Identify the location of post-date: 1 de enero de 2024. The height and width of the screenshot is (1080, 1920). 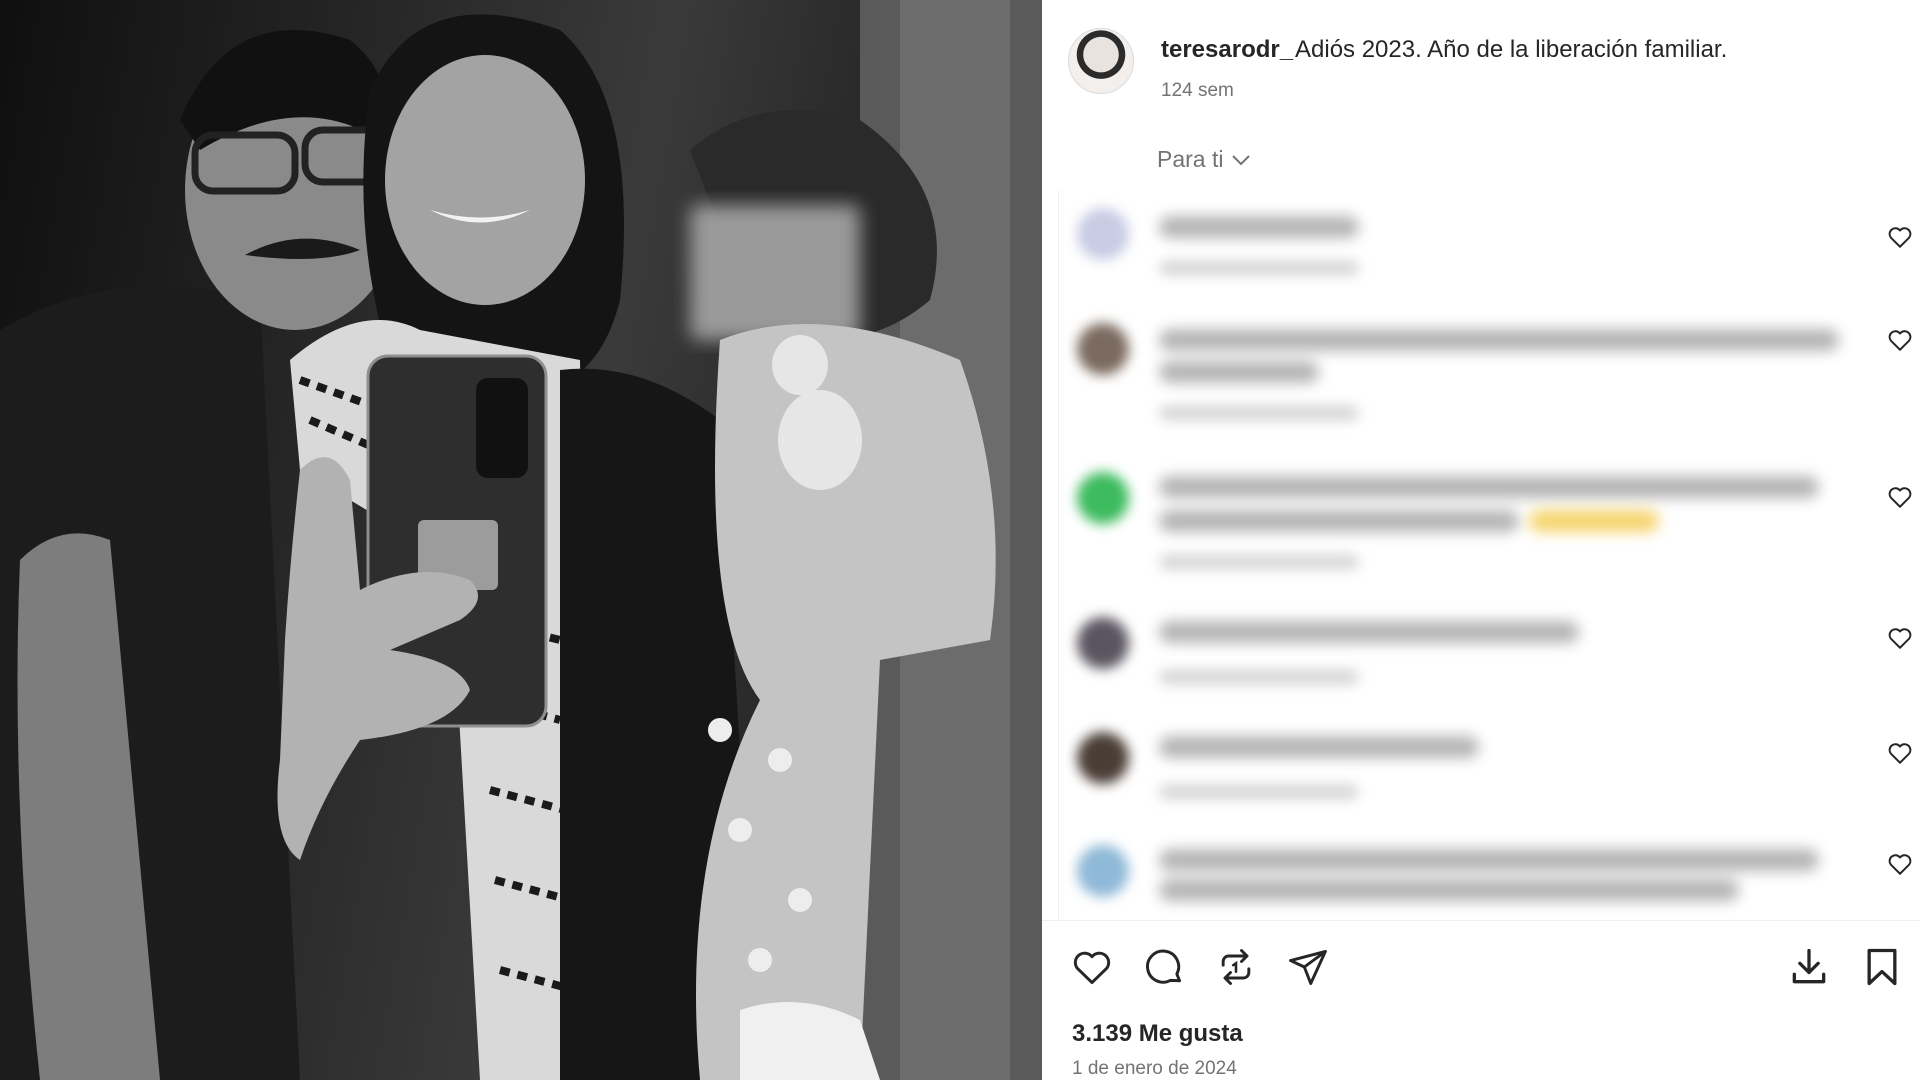
(1154, 1068).